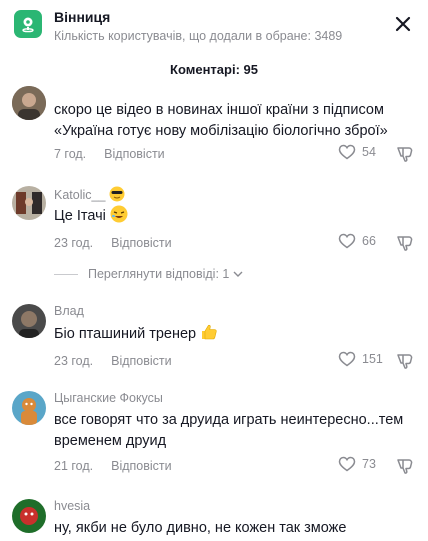 Image resolution: width=428 pixels, height=541 pixels. Describe the element at coordinates (357, 241) in the screenshot. I see `like-button: 66` at that location.